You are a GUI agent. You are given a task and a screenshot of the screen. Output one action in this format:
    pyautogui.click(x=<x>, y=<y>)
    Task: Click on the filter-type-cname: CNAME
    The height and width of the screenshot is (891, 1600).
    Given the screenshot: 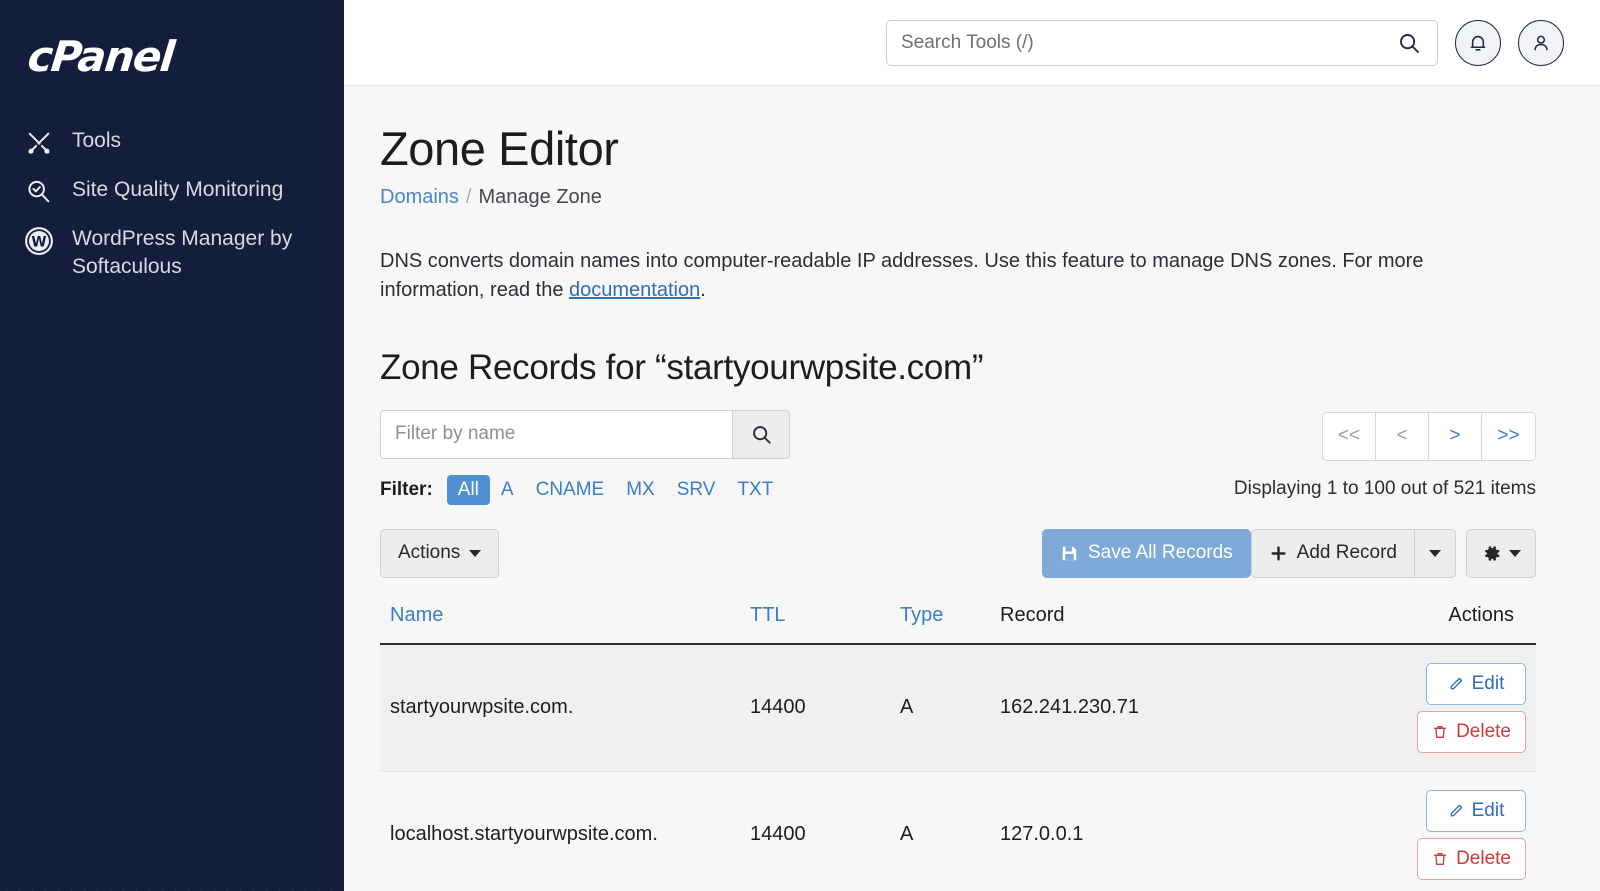 What is the action you would take?
    pyautogui.click(x=570, y=490)
    